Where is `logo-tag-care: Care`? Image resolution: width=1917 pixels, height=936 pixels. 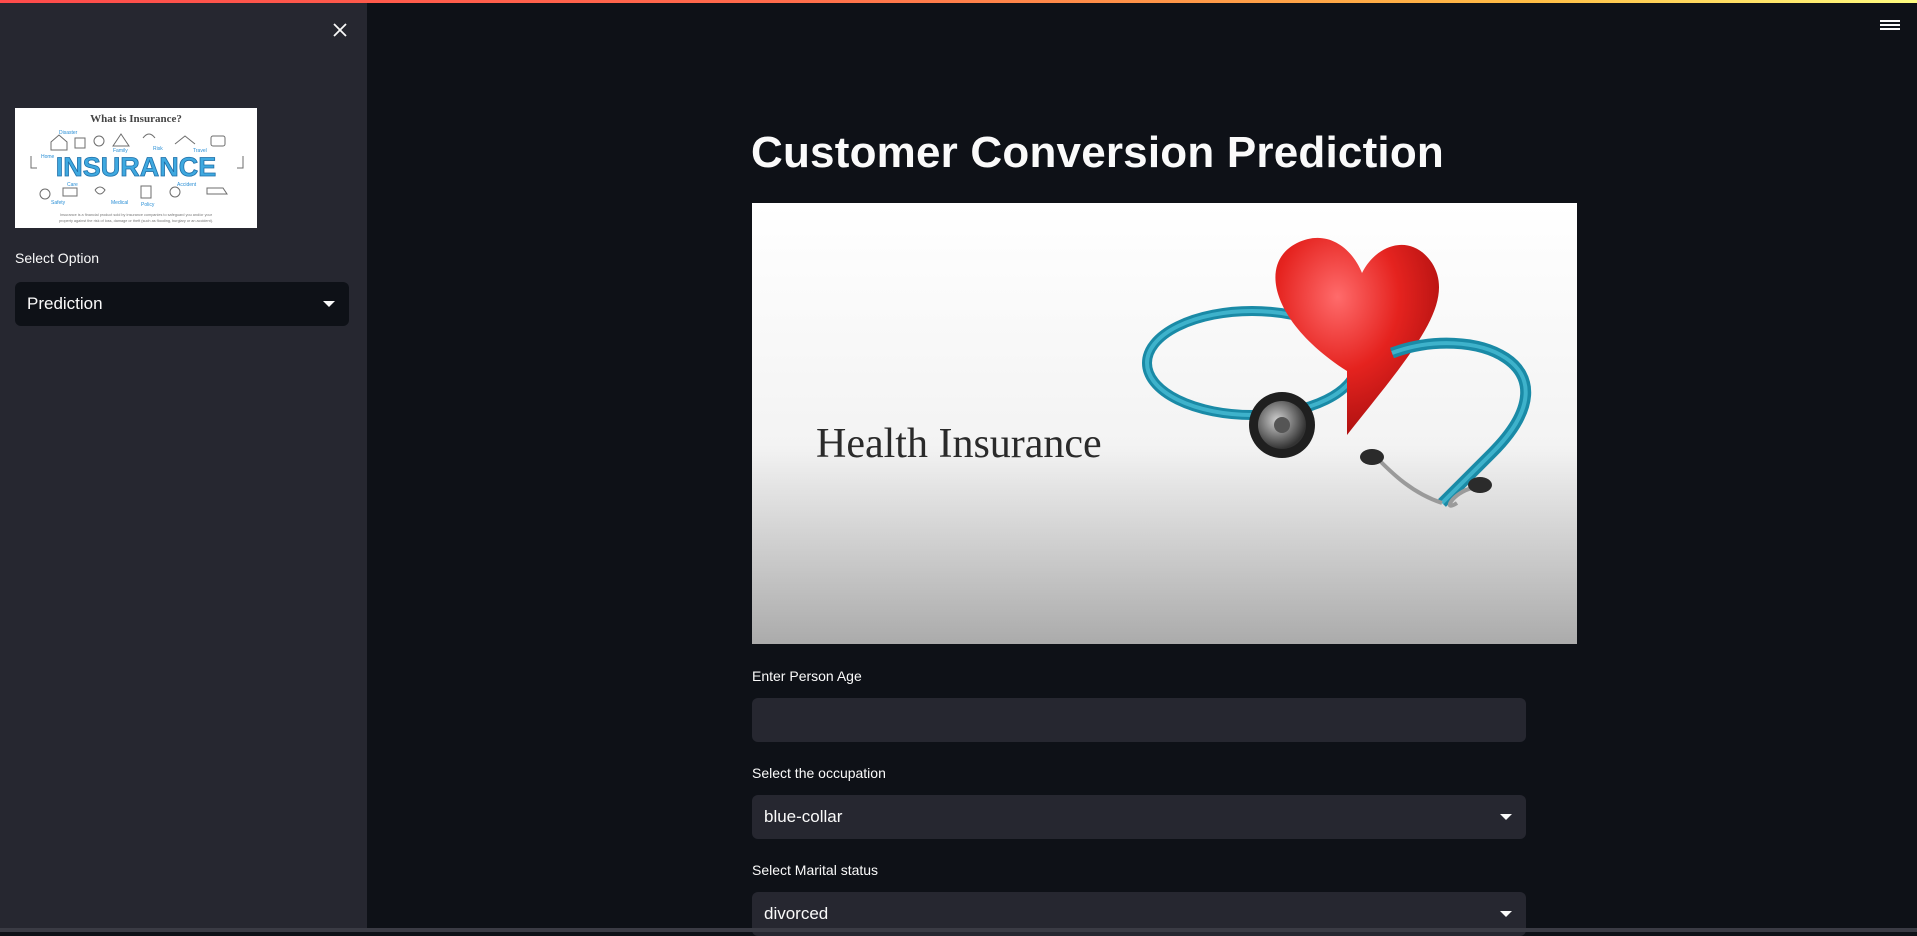 logo-tag-care: Care is located at coordinates (72, 185).